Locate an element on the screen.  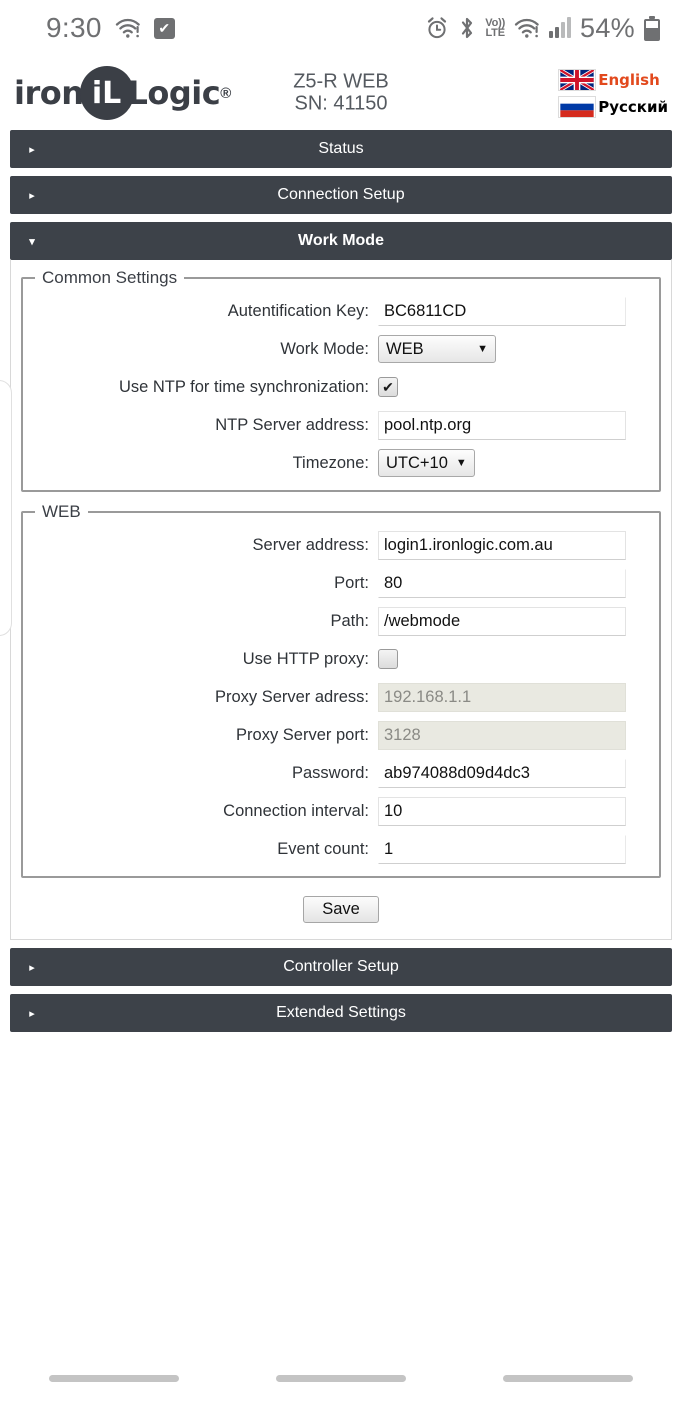
field-row-work-mode: Work Mode: WEB ▼ is located at coordinates (341, 349).